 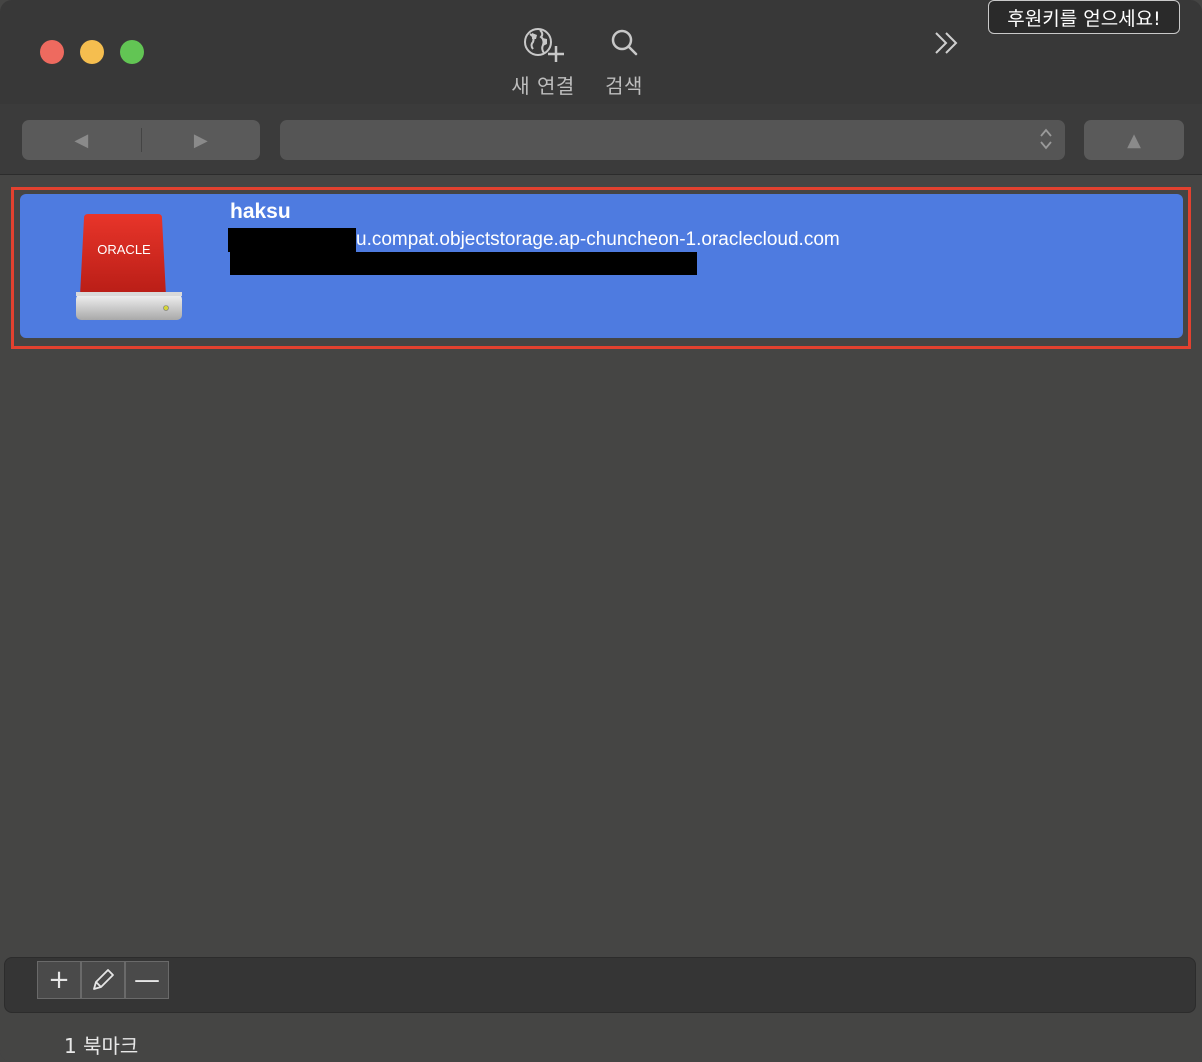 I want to click on up-arrow-icon: ▲, so click(x=1134, y=140).